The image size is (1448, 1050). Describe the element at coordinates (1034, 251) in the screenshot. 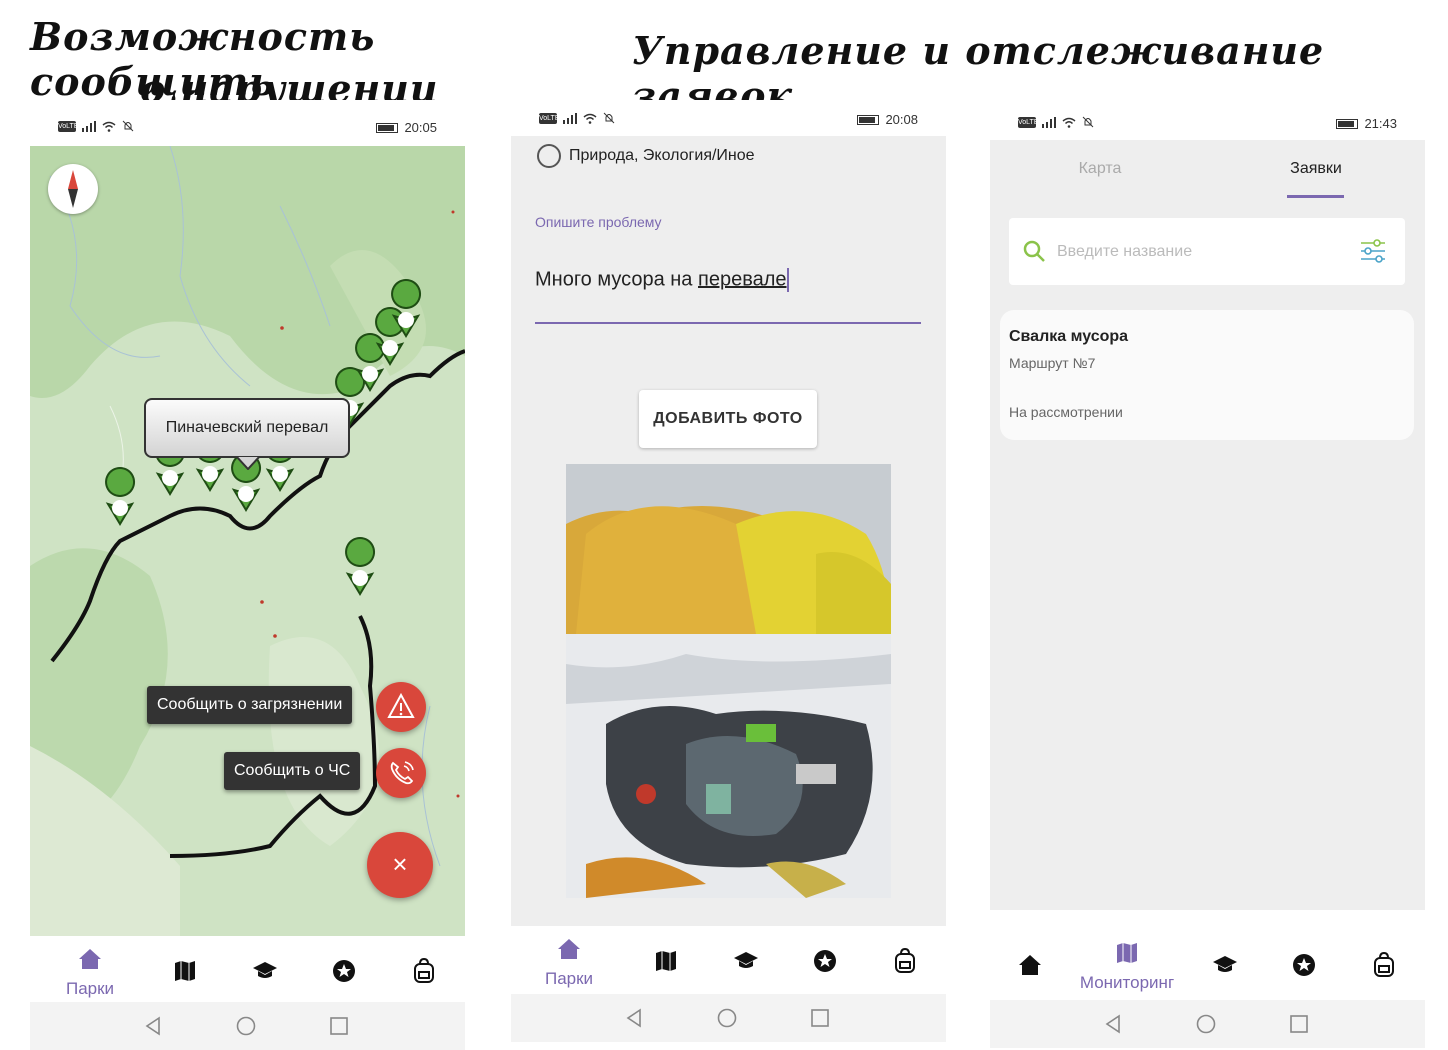

I see `search-icon` at that location.